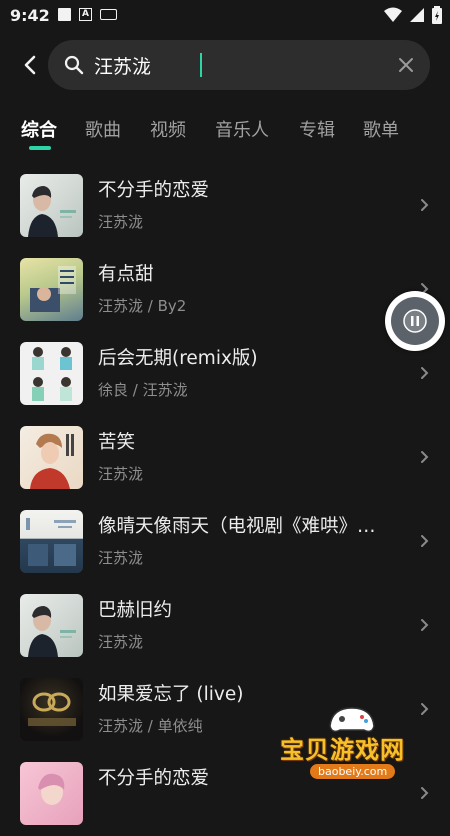  I want to click on clear-icon, so click(406, 65).